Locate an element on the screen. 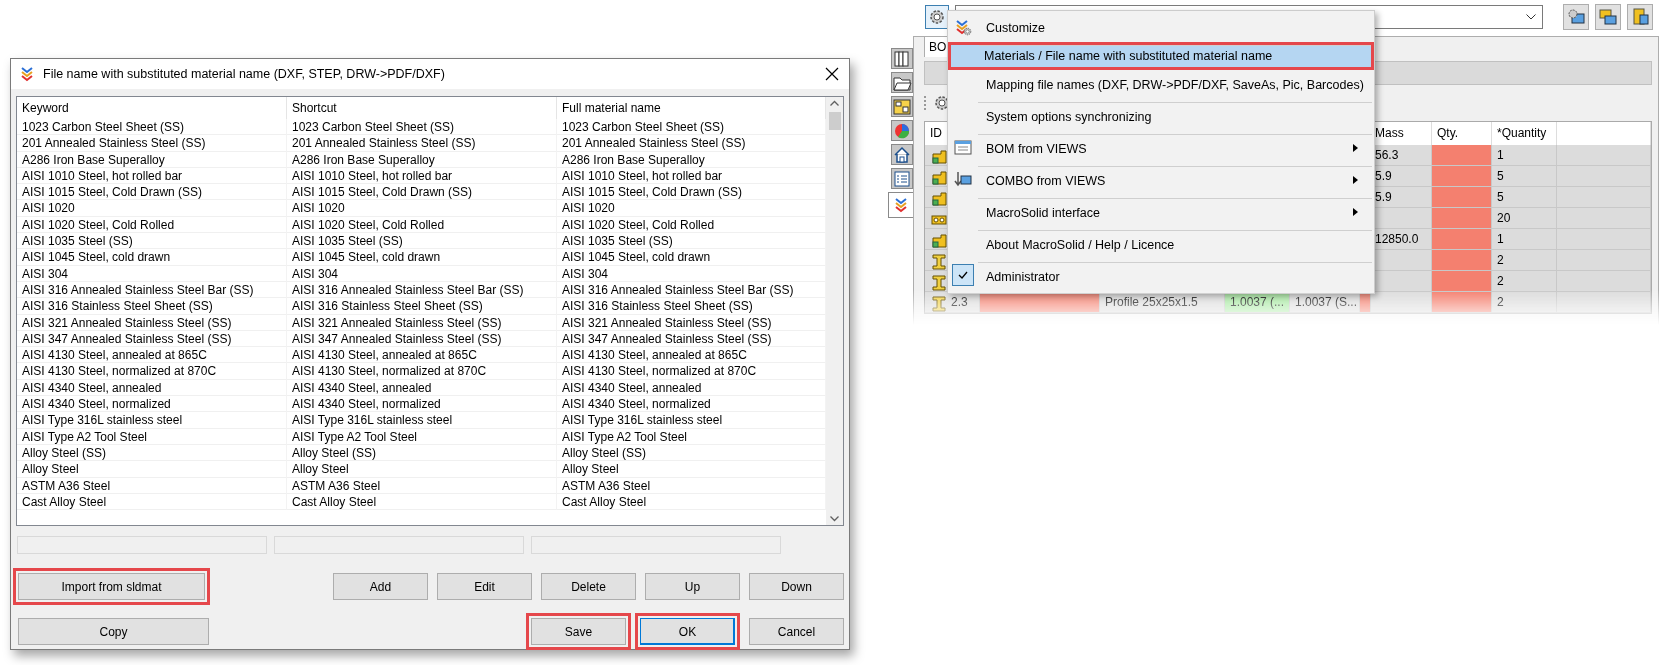 This screenshot has width=1659, height=665. toolbar-grip is located at coordinates (926, 103).